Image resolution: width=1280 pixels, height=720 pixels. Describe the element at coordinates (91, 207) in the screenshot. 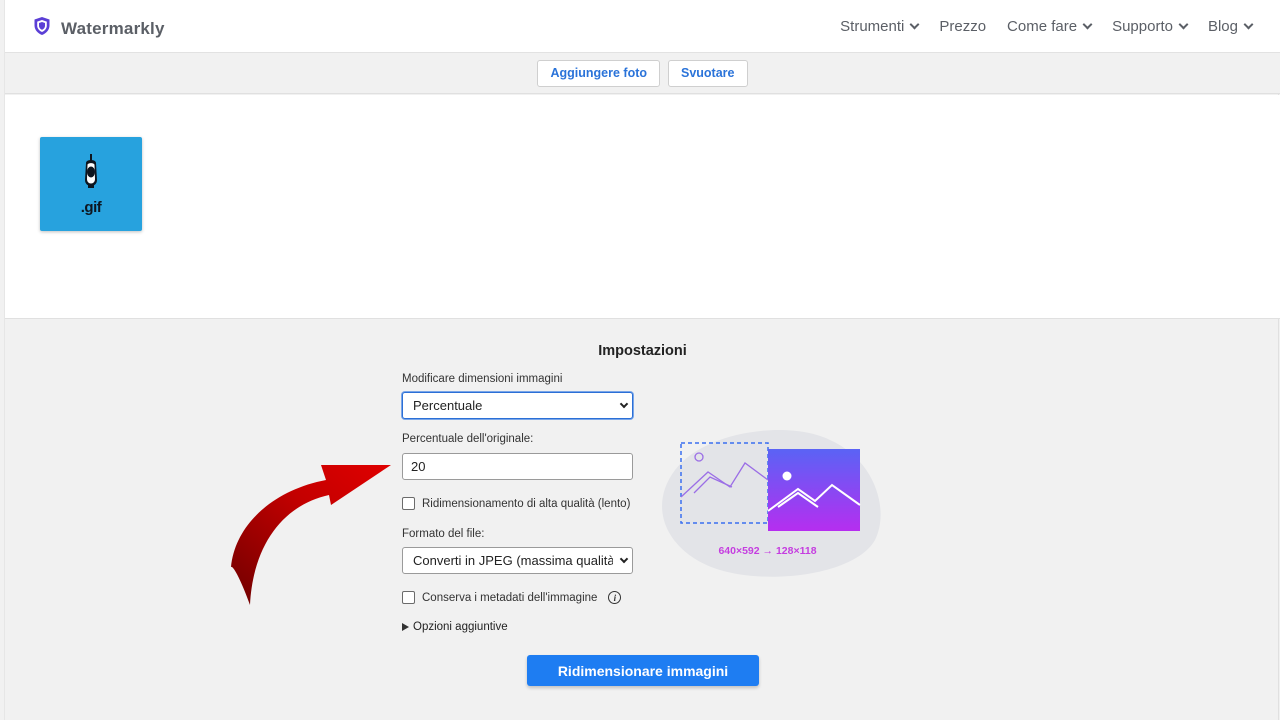

I see `thumbnail-label: .gif` at that location.